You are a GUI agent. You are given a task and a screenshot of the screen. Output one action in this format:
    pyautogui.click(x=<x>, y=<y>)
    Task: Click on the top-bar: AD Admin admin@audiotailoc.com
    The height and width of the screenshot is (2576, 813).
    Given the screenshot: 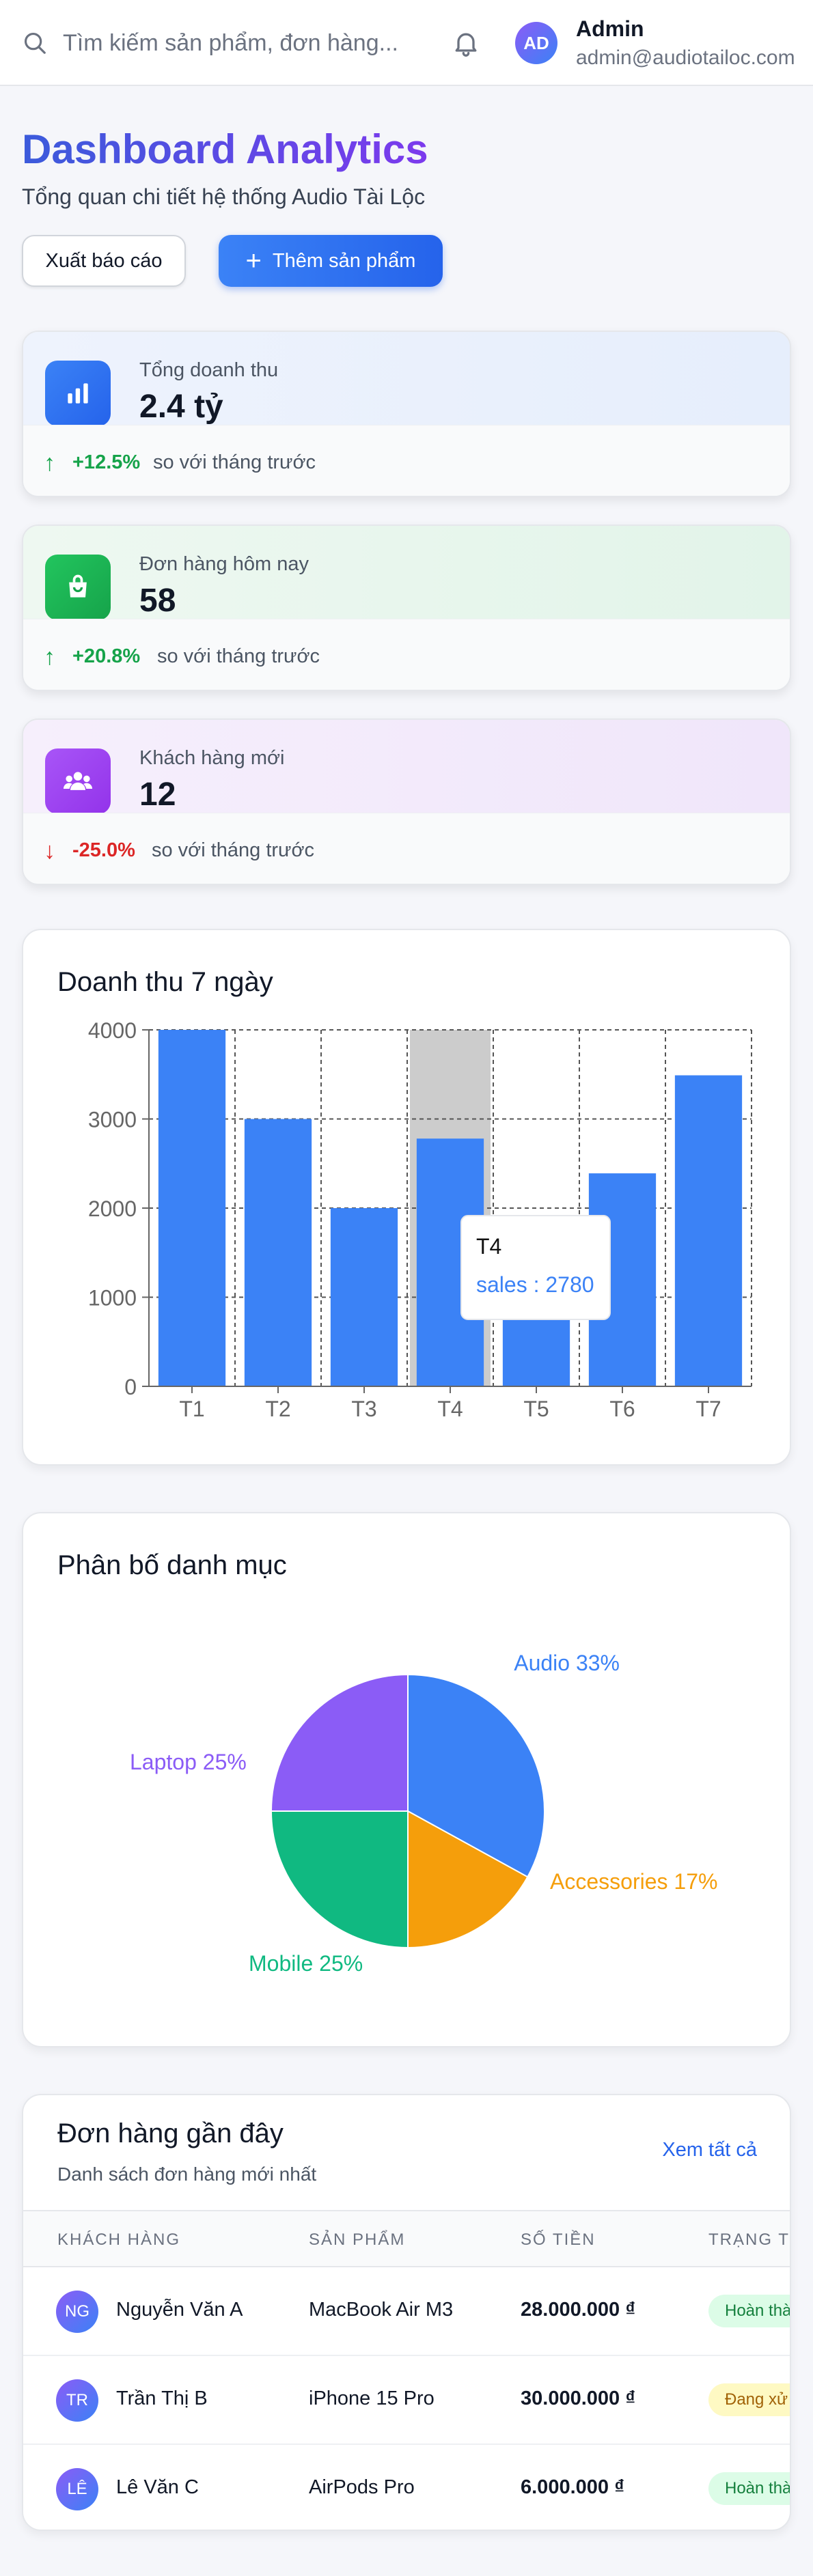 What is the action you would take?
    pyautogui.click(x=406, y=43)
    